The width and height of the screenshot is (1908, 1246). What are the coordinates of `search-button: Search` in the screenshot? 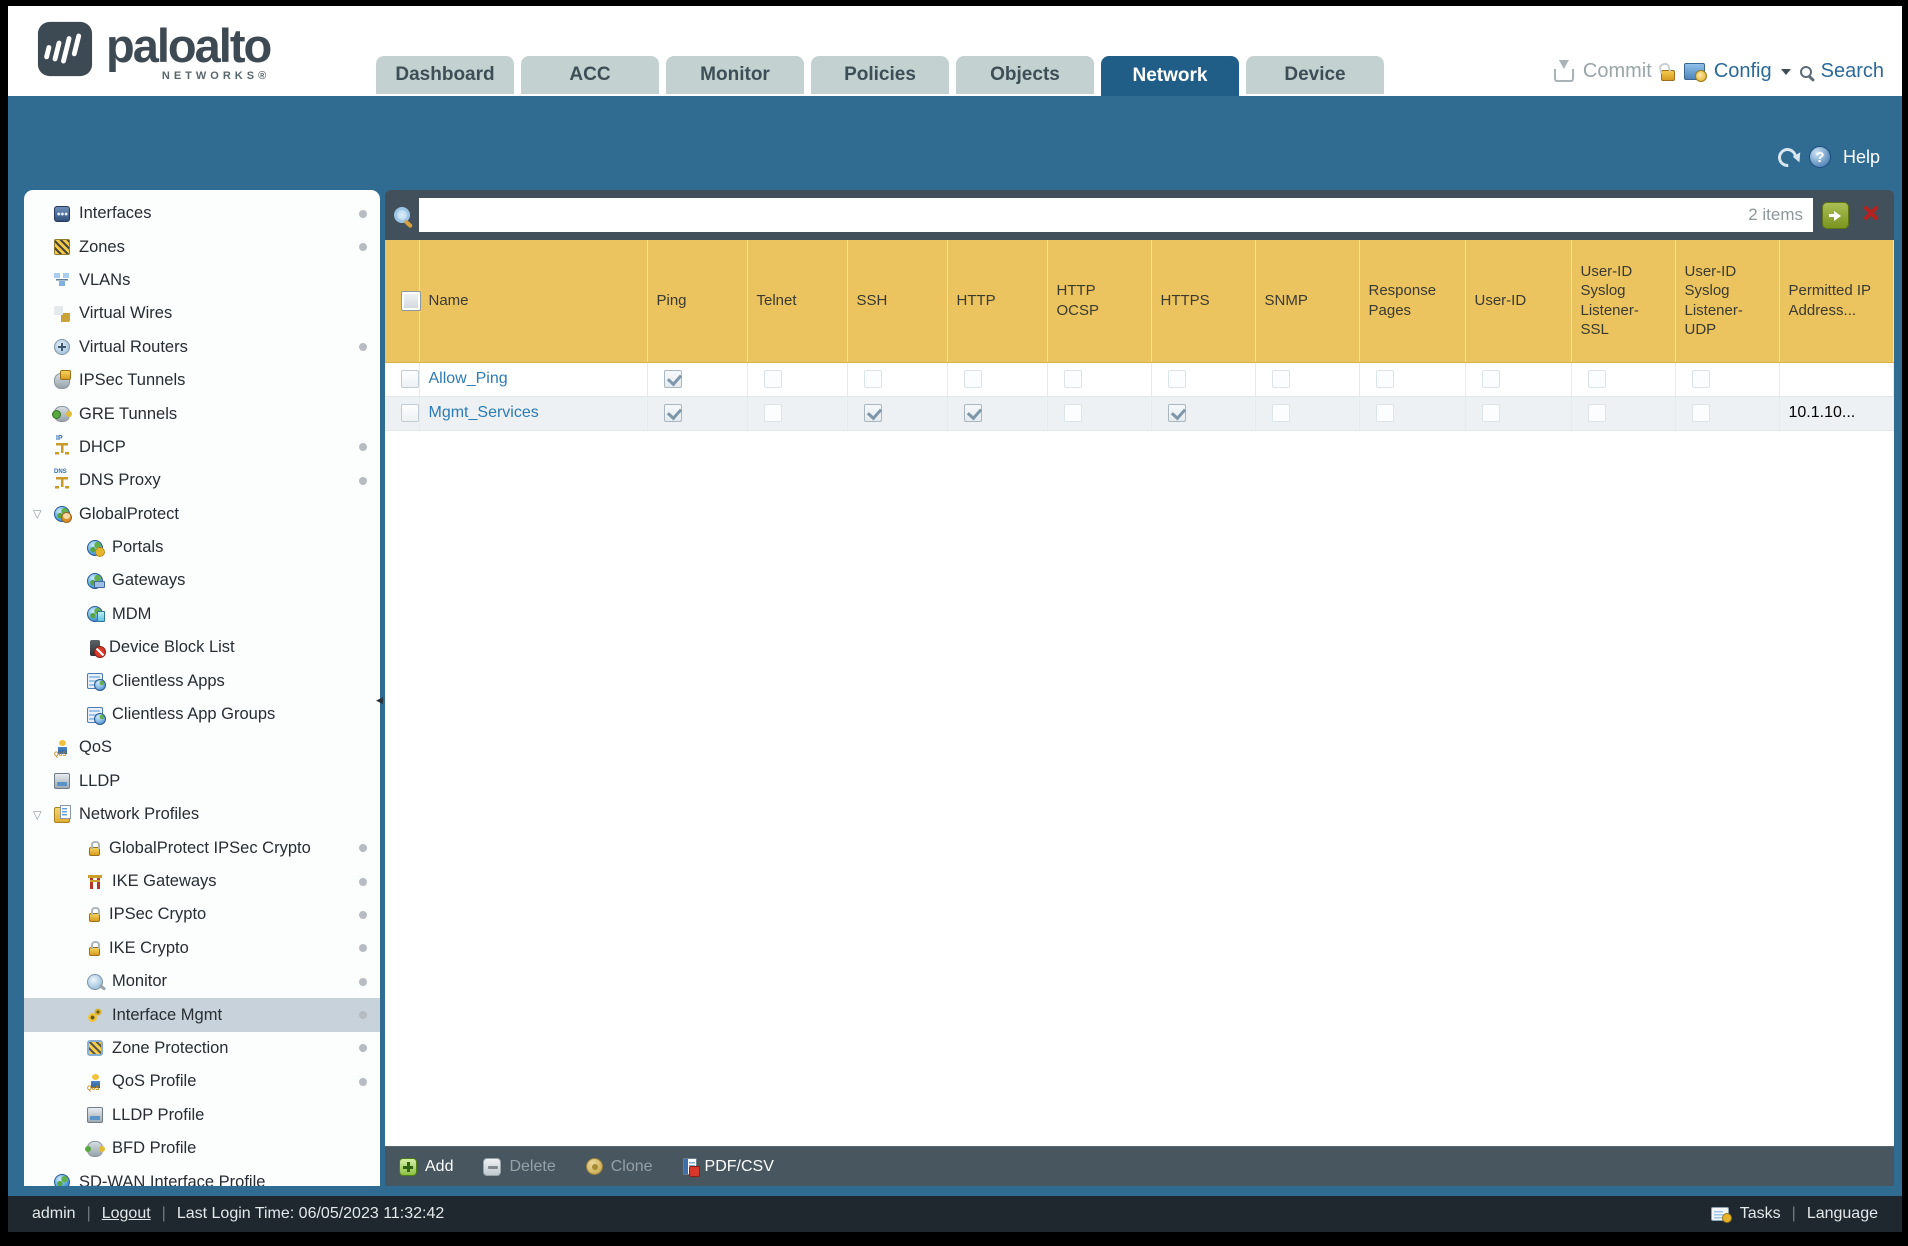 It's located at (1852, 71).